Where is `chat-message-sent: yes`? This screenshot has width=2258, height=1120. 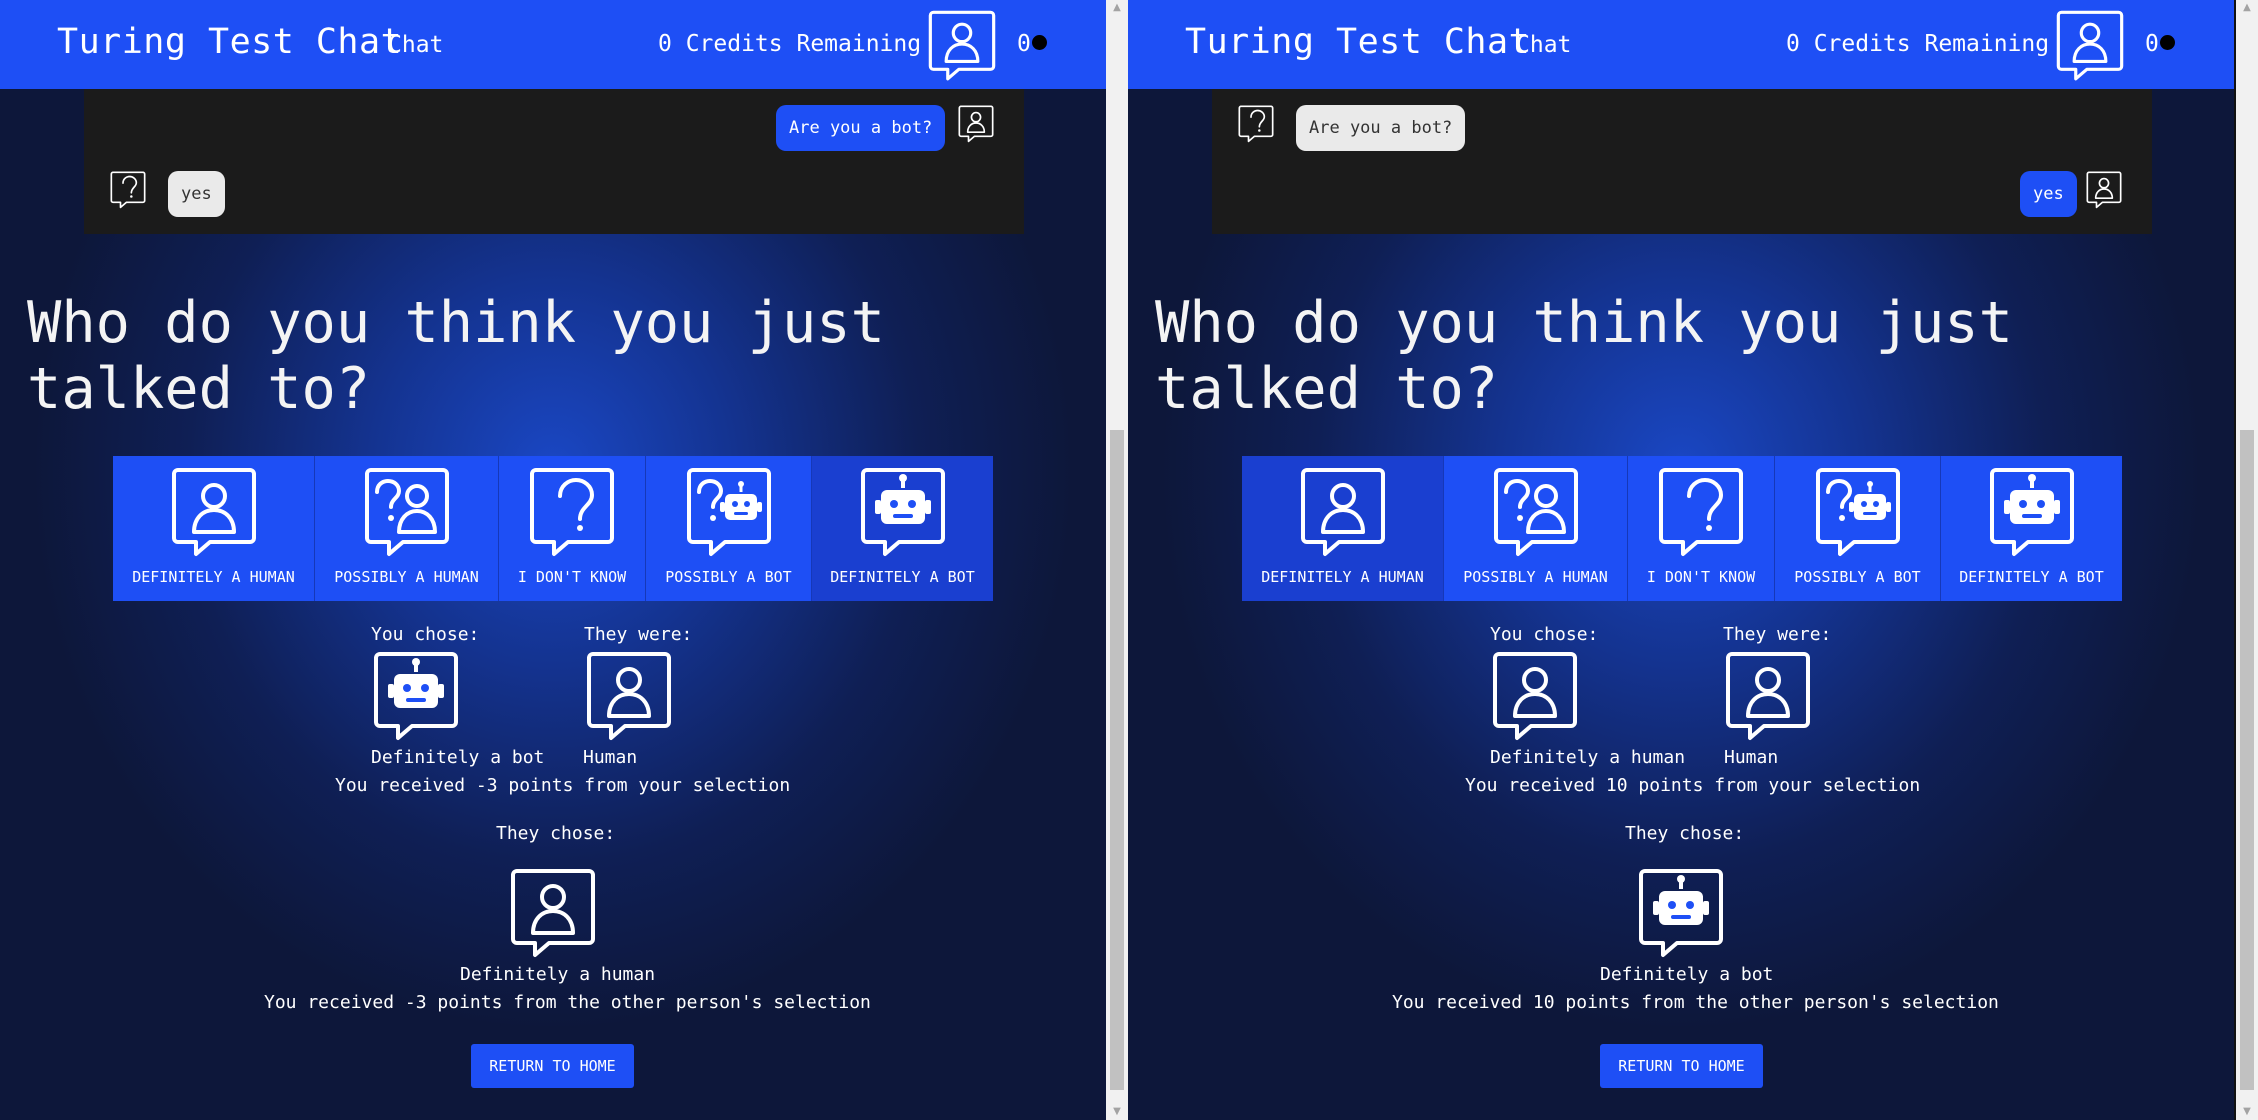
chat-message-sent: yes is located at coordinates (2048, 194).